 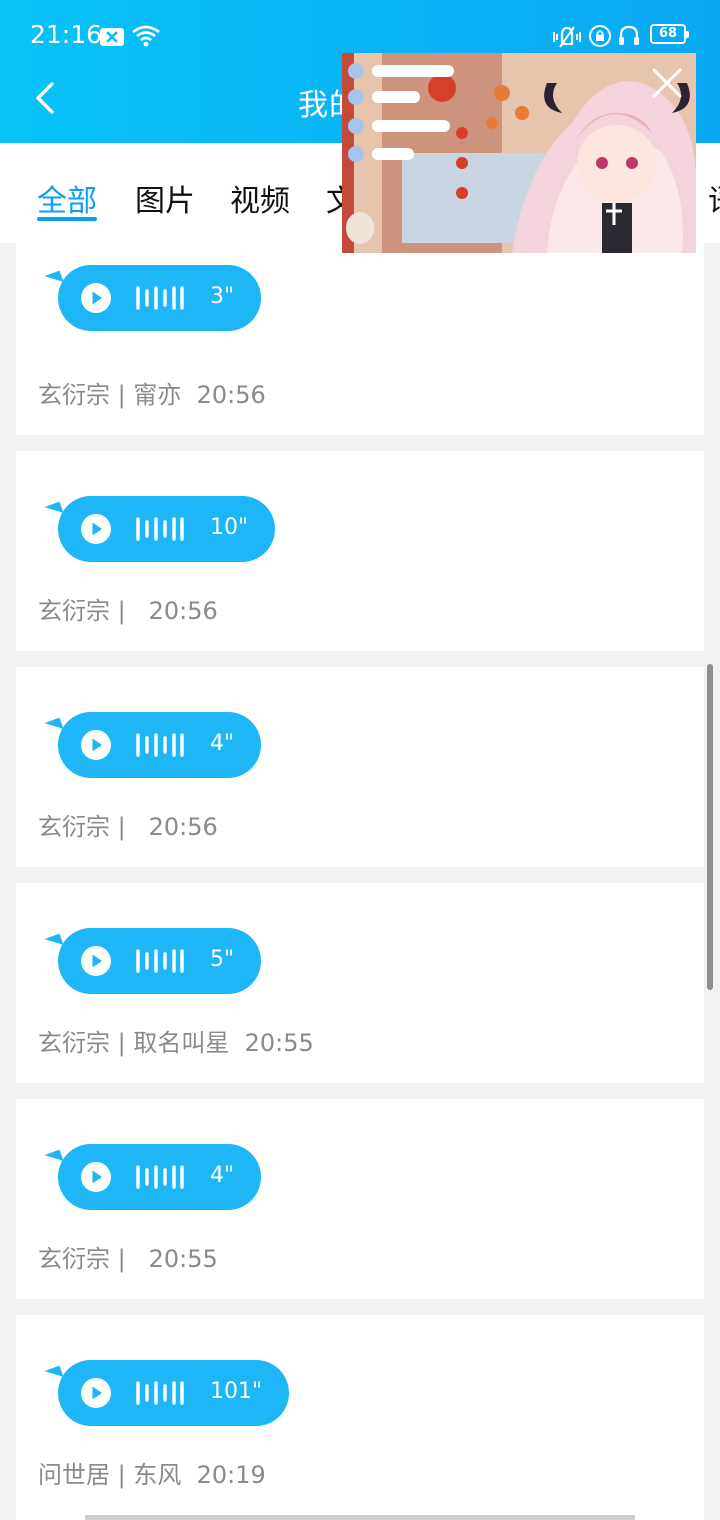 I want to click on voice-message-button: 5", so click(x=152, y=961).